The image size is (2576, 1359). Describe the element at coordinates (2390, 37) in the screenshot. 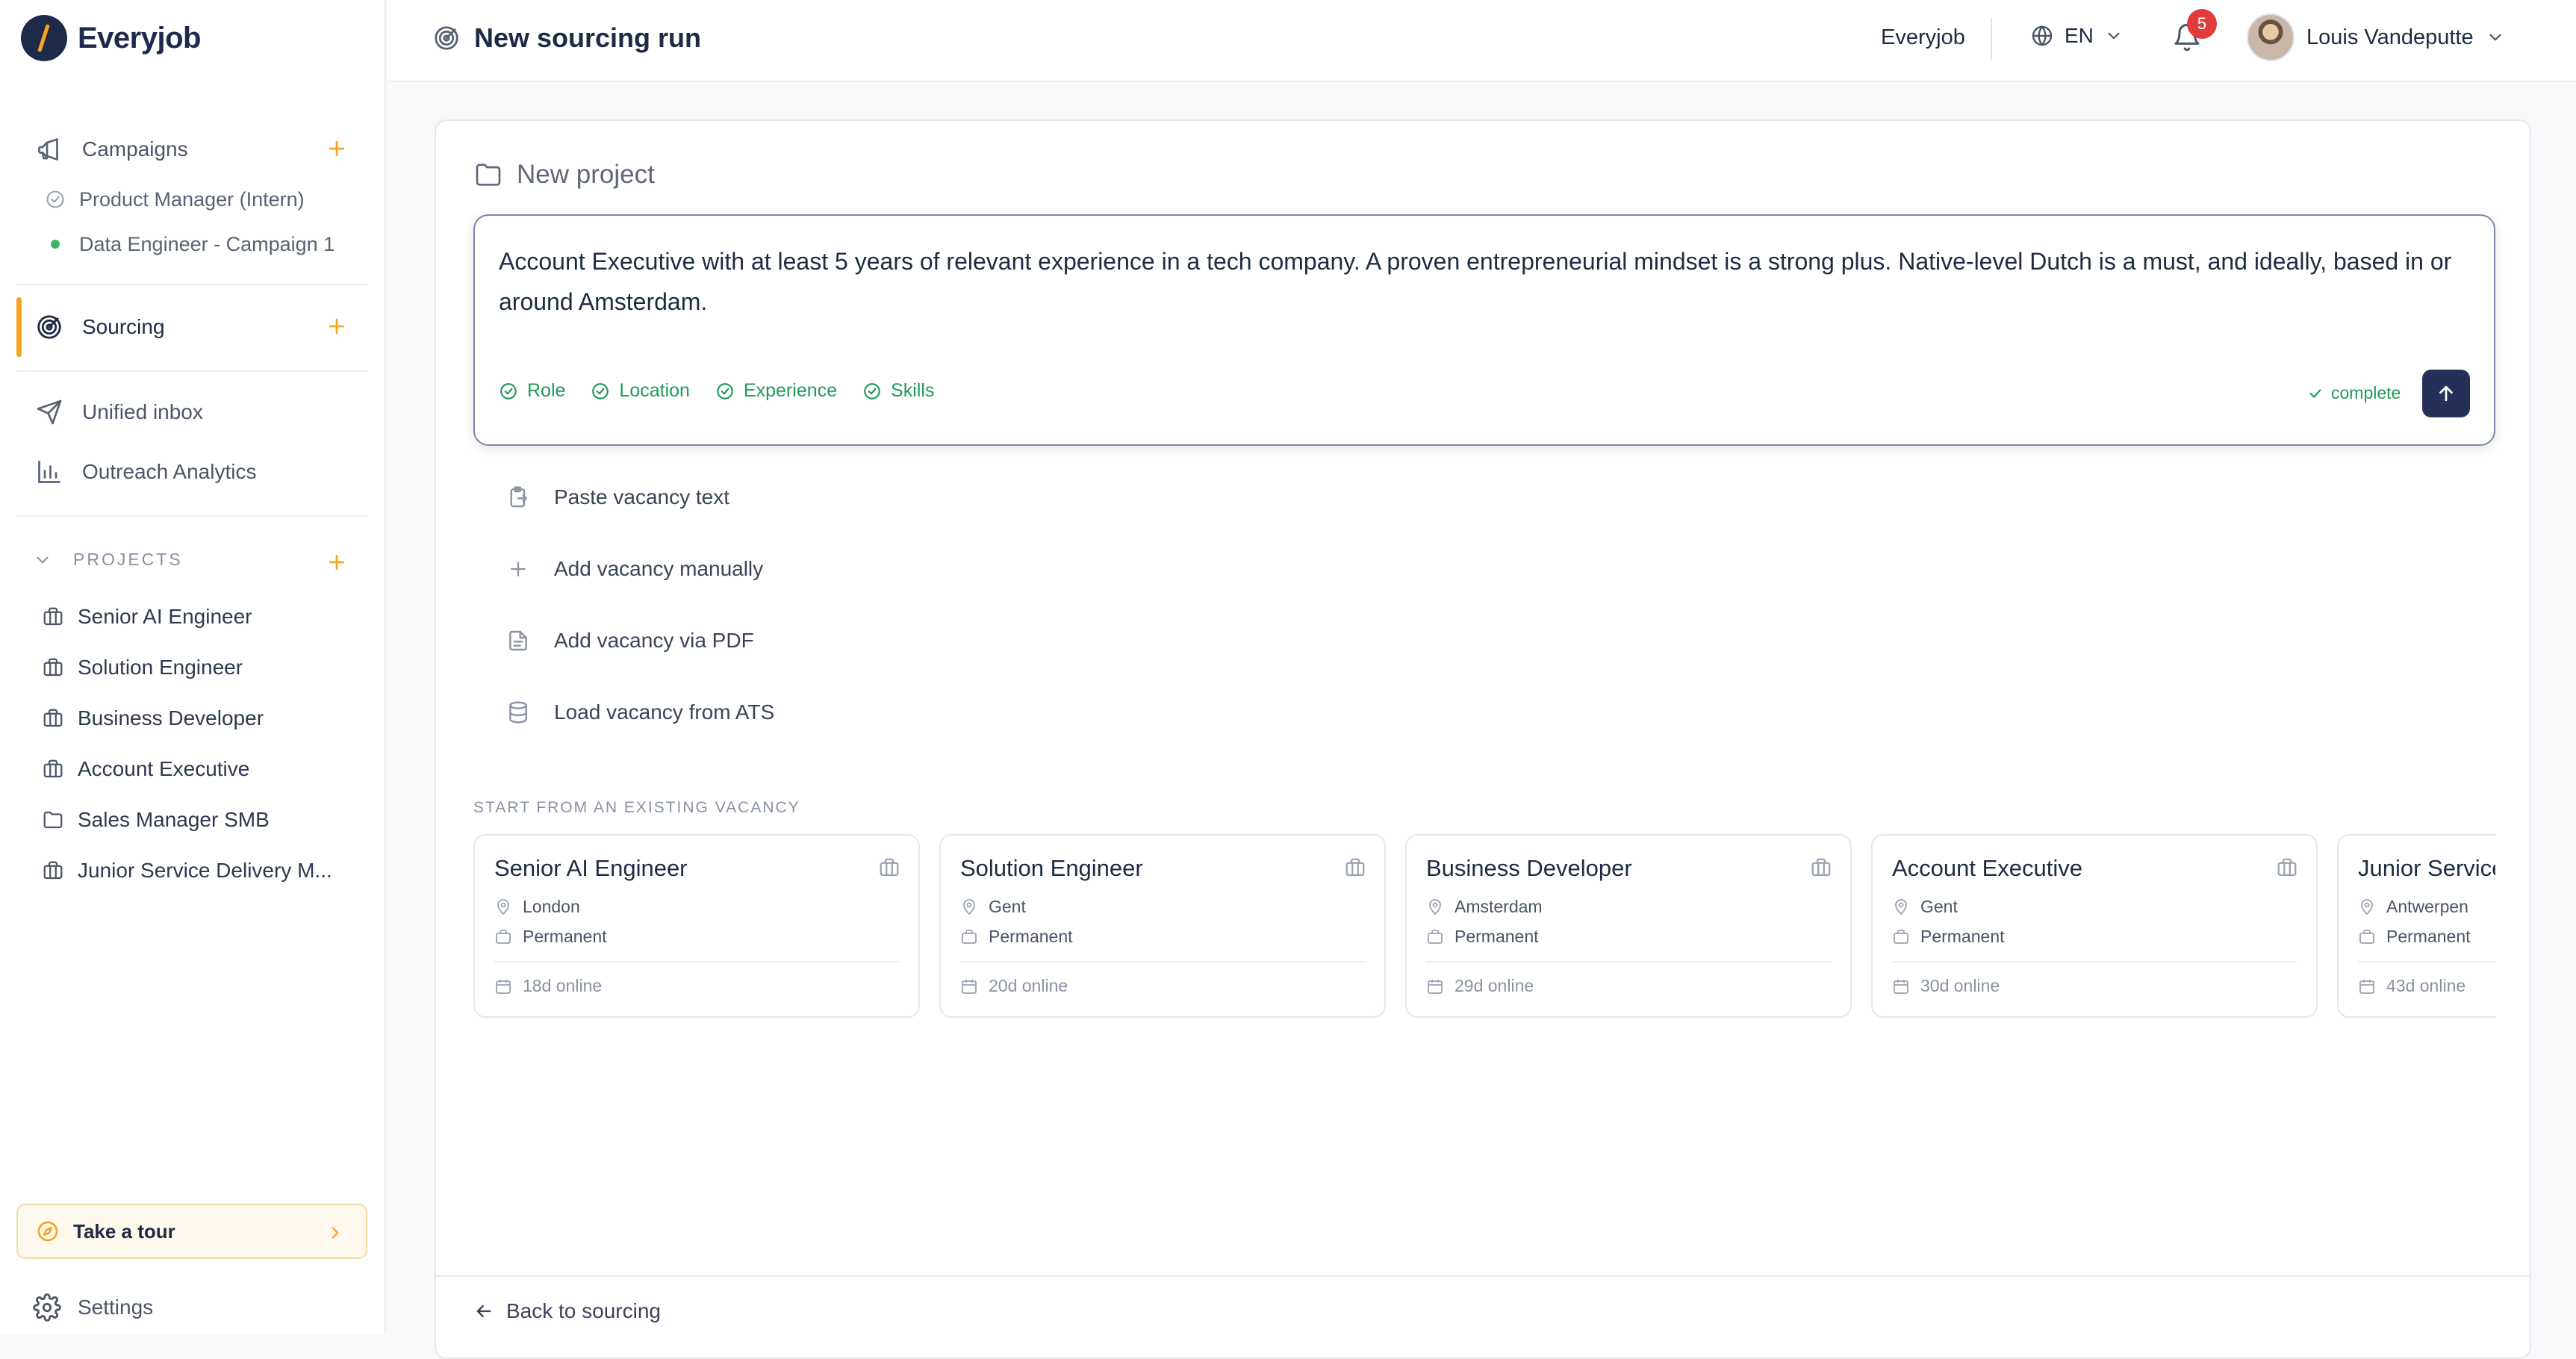

I see `user-name: Louis Vandeputte` at that location.